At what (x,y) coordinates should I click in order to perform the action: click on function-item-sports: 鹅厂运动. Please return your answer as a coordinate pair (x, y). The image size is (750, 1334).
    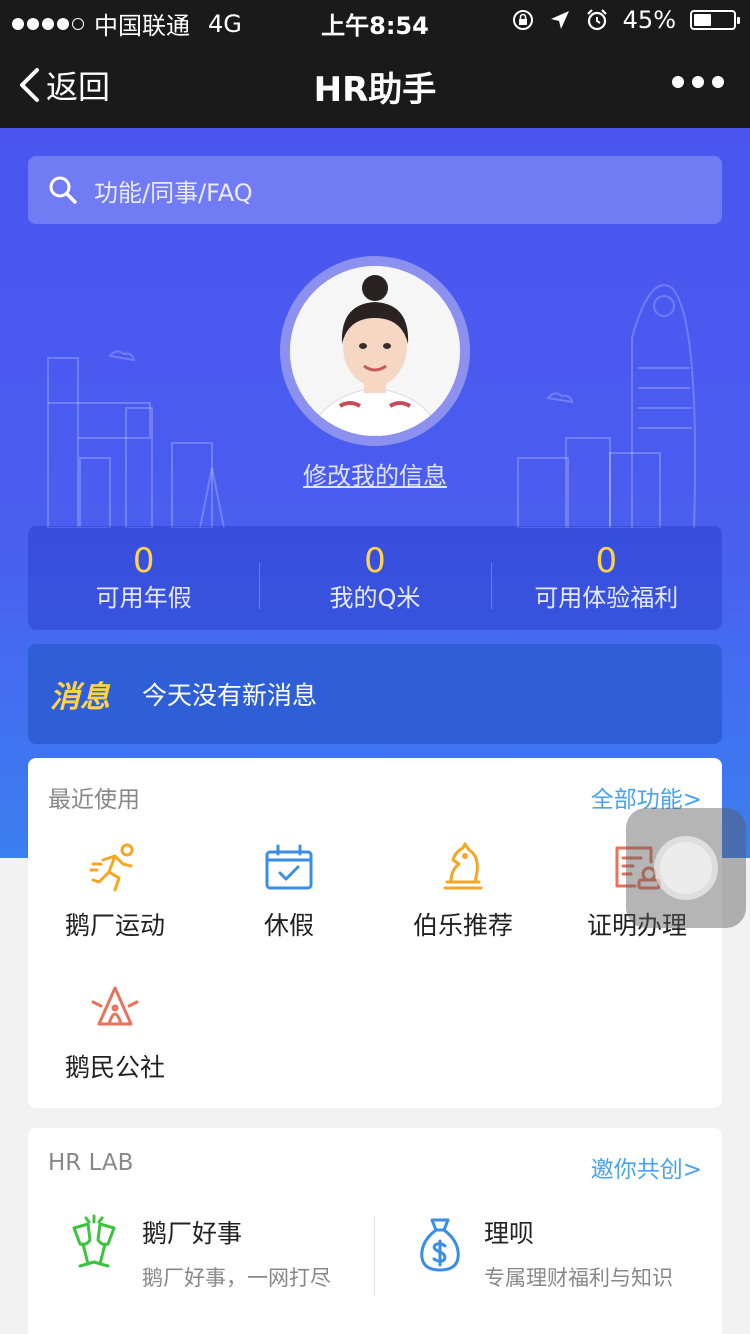
    Looking at the image, I should click on (115, 892).